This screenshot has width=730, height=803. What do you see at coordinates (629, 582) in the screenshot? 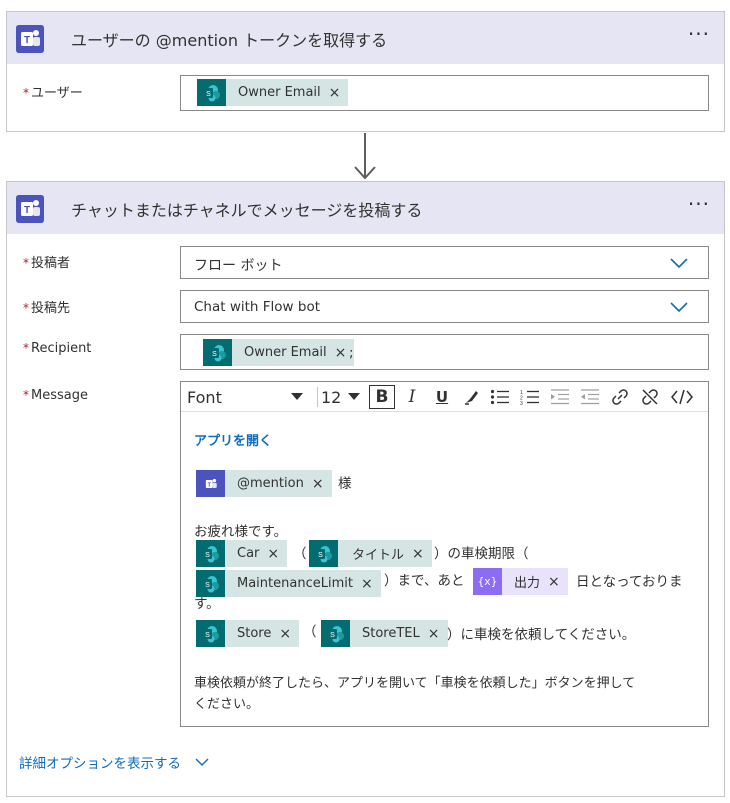
I see `days-text: 日となっておりま` at bounding box center [629, 582].